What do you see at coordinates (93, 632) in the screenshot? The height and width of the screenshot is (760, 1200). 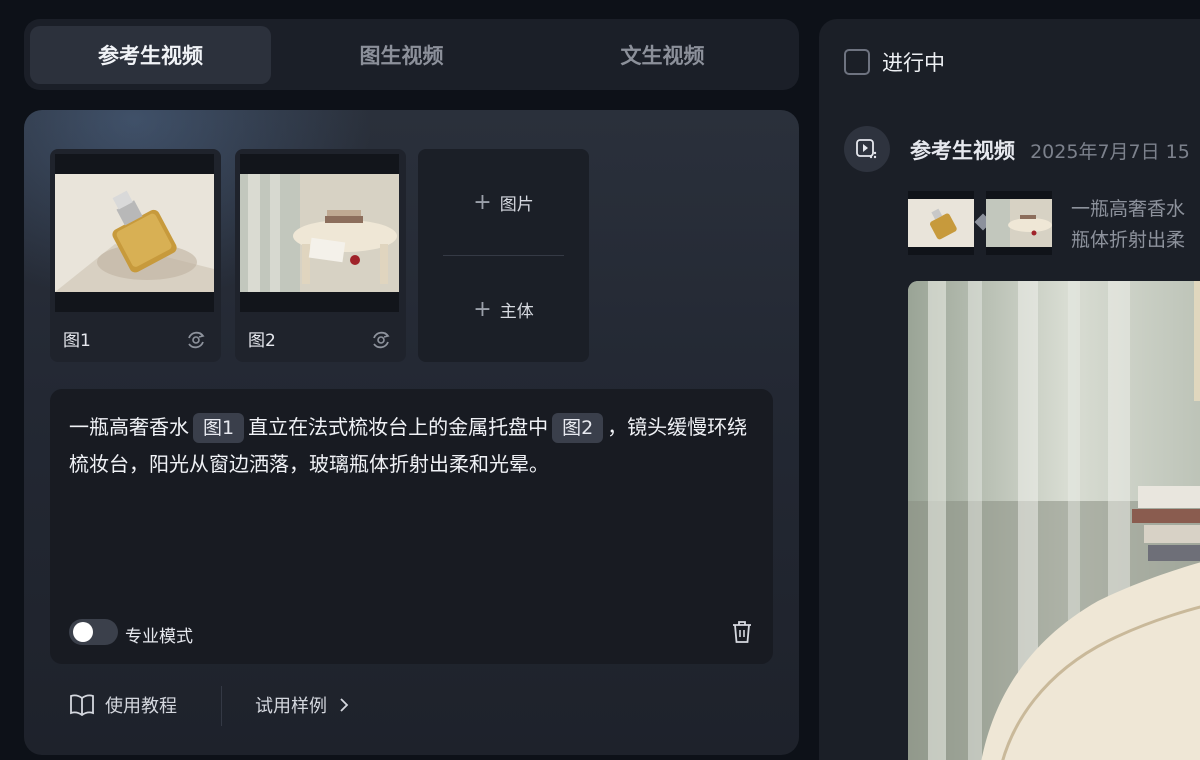 I see `pro-mode-toggle` at bounding box center [93, 632].